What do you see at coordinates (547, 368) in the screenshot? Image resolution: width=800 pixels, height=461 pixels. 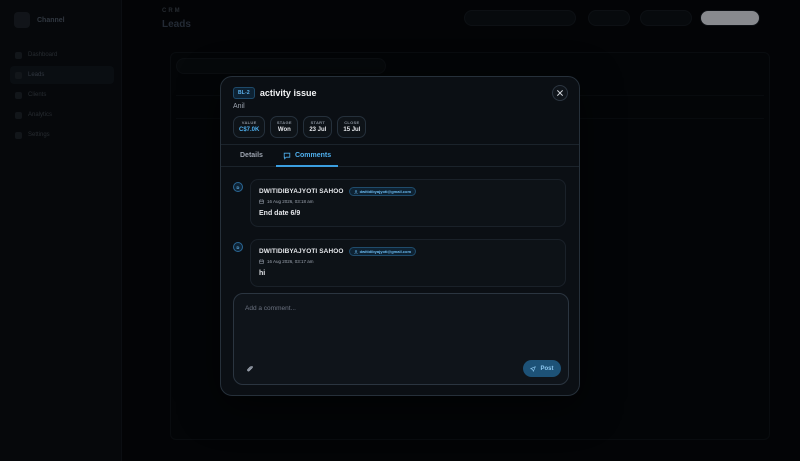 I see `post-button-label: Post` at bounding box center [547, 368].